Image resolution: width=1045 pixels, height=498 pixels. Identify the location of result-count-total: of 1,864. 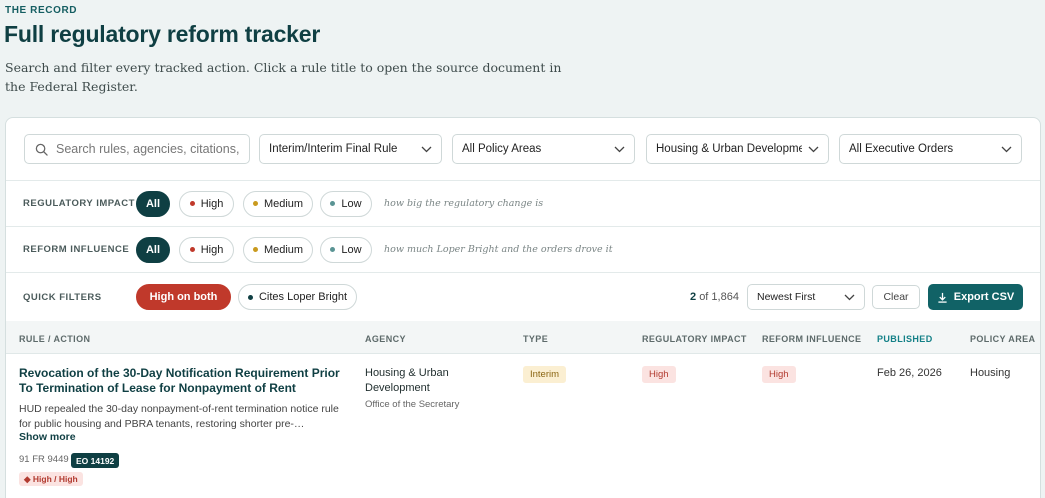
(719, 297).